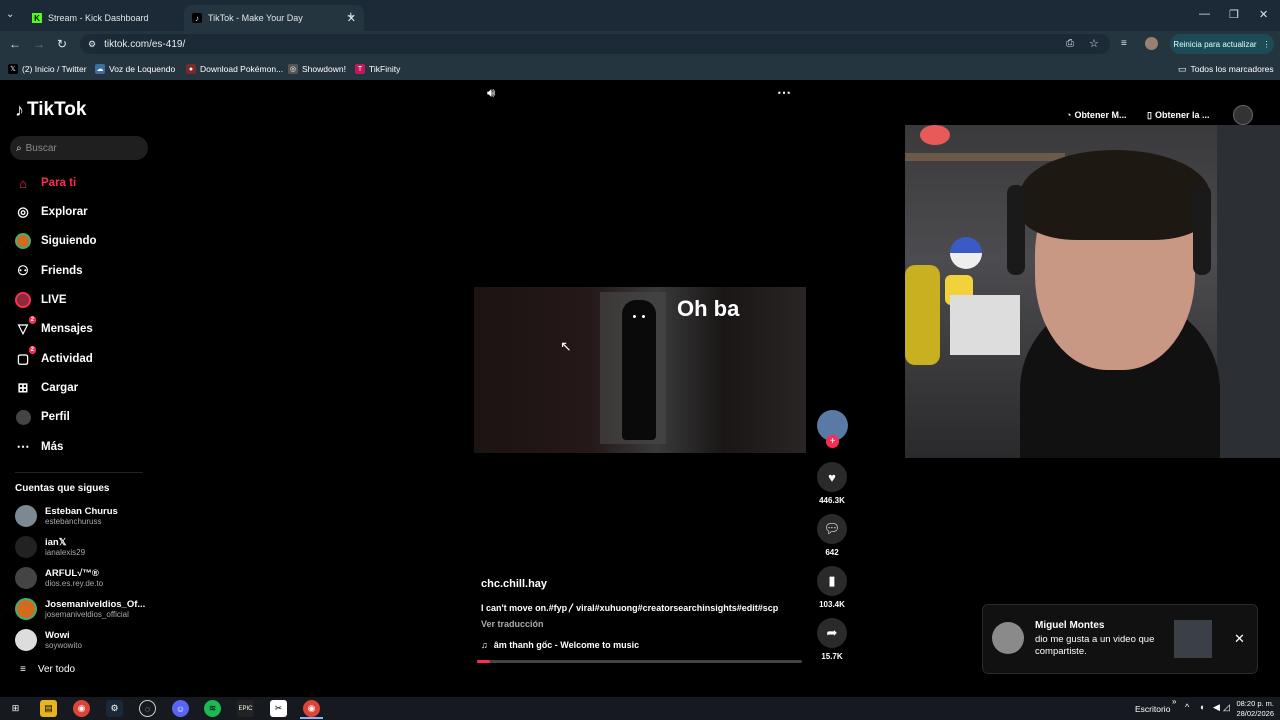 The width and height of the screenshot is (1280, 720). What do you see at coordinates (62, 44) in the screenshot?
I see `reload-icon: ↻` at bounding box center [62, 44].